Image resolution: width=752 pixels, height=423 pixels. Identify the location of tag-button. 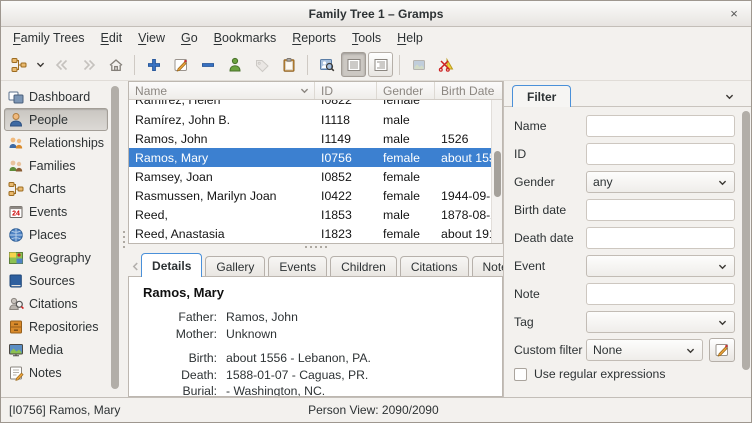
(261, 64).